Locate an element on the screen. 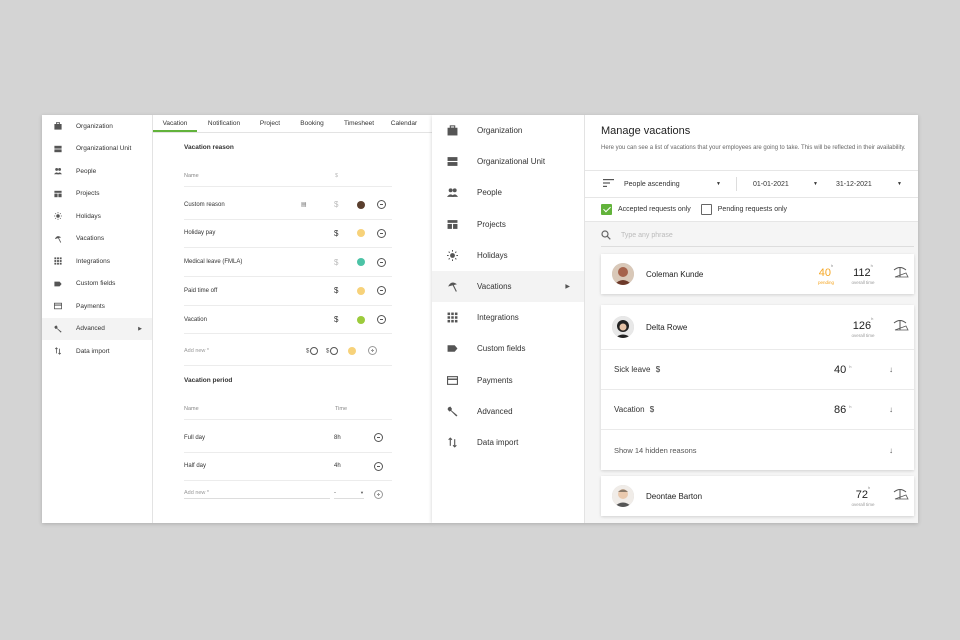 The image size is (960, 640). briefcase-icon is located at coordinates (452, 130).